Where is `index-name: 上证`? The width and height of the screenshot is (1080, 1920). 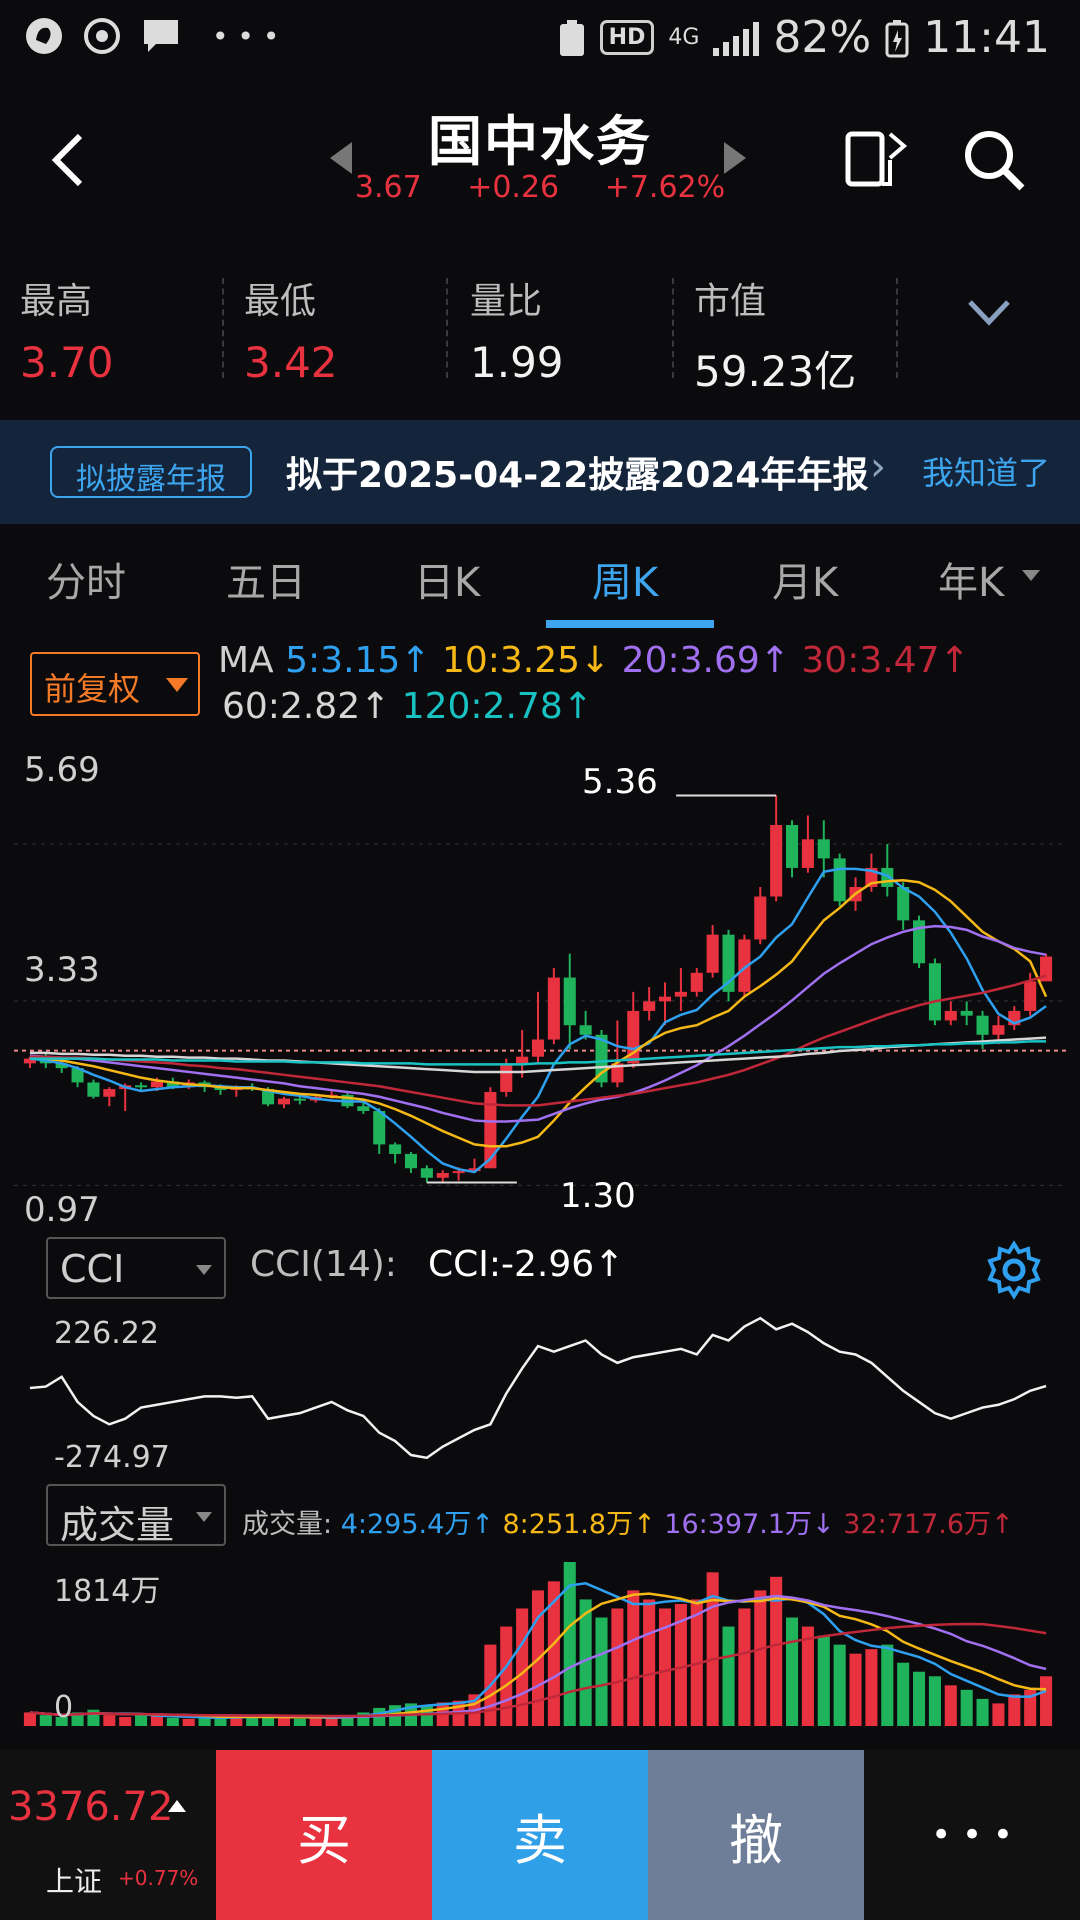 index-name: 上证 is located at coordinates (74, 1881).